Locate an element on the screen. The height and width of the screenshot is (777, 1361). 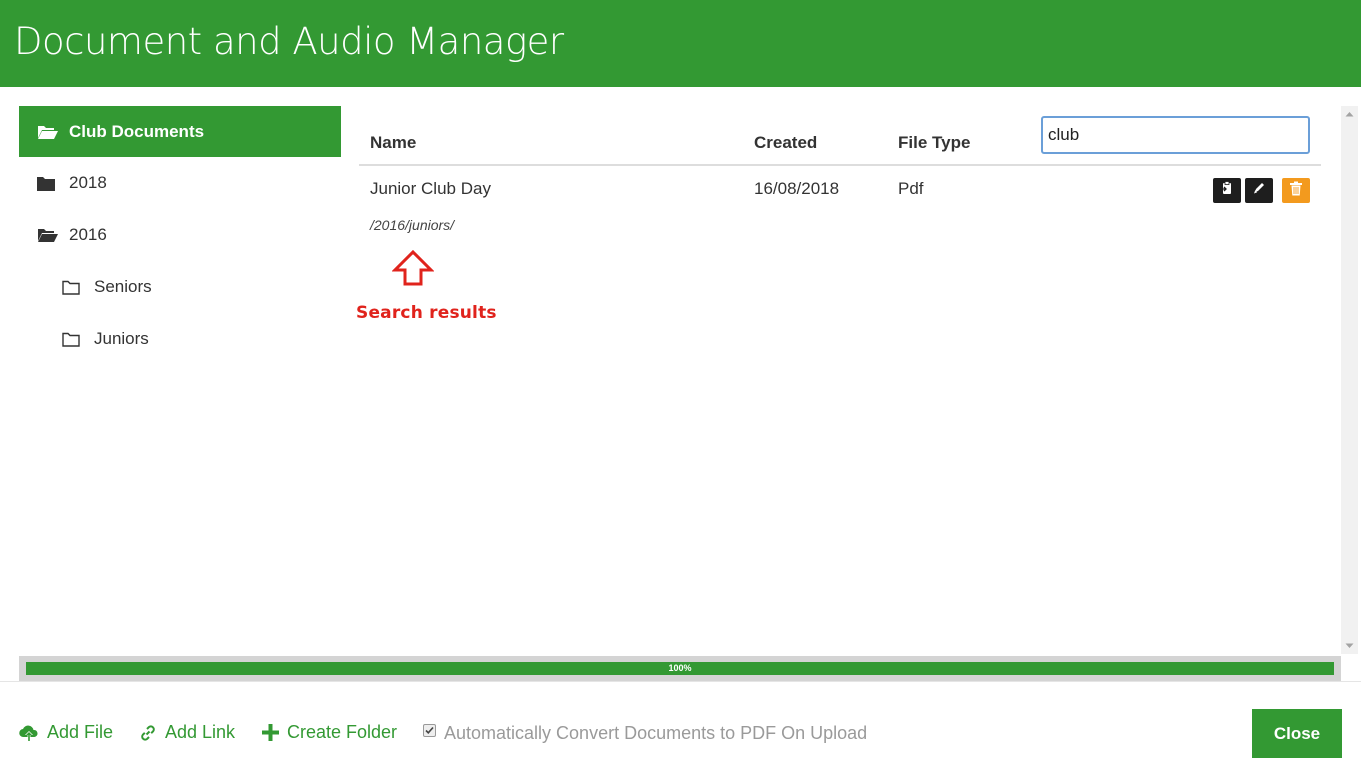
clipboard-icon is located at coordinates (1227, 190).